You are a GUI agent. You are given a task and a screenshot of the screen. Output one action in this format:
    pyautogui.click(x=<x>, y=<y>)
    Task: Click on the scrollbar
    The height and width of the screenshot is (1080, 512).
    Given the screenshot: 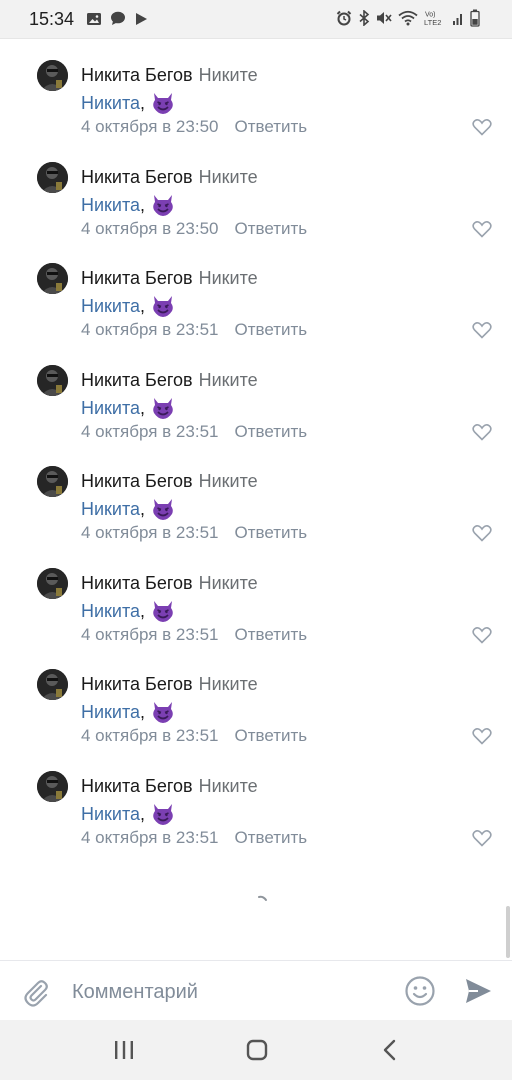 What is the action you would take?
    pyautogui.click(x=508, y=932)
    